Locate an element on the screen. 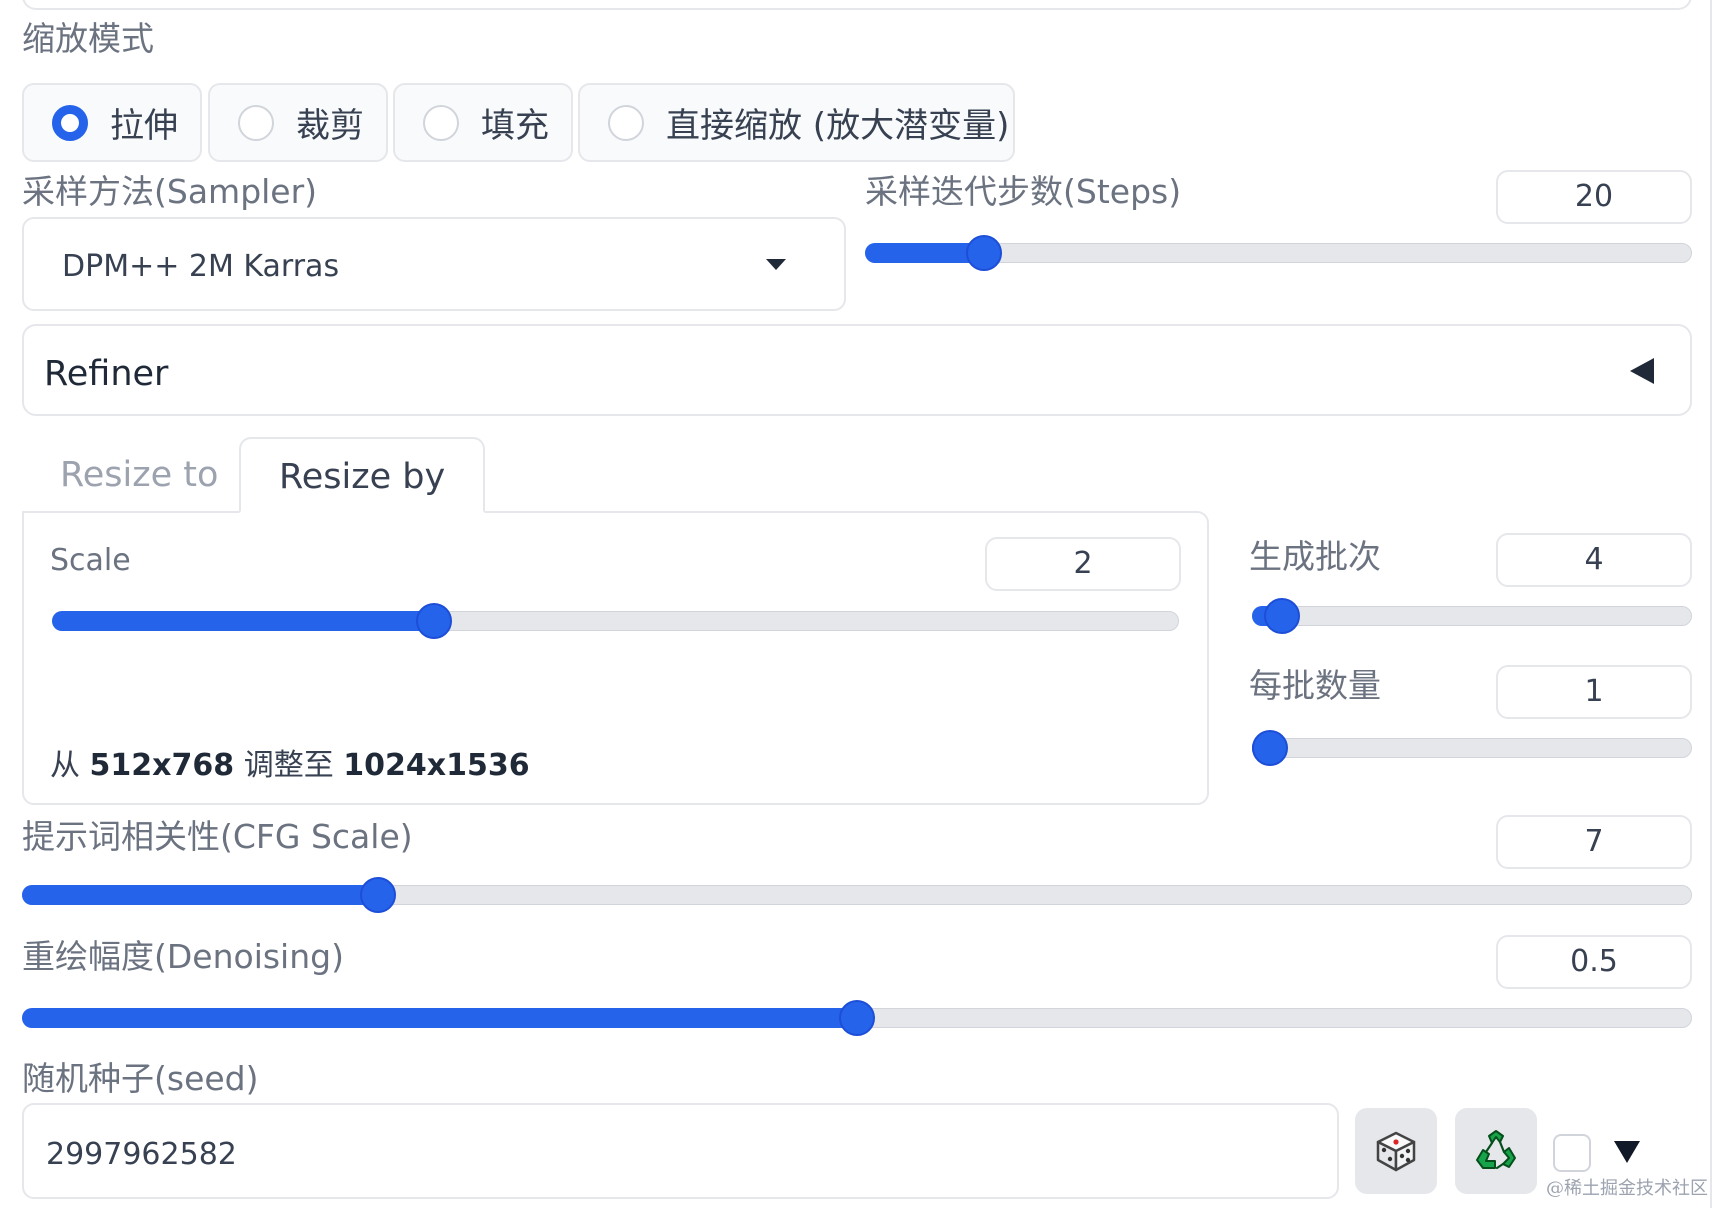 The width and height of the screenshot is (1714, 1208). recycle-icon is located at coordinates (1496, 1150).